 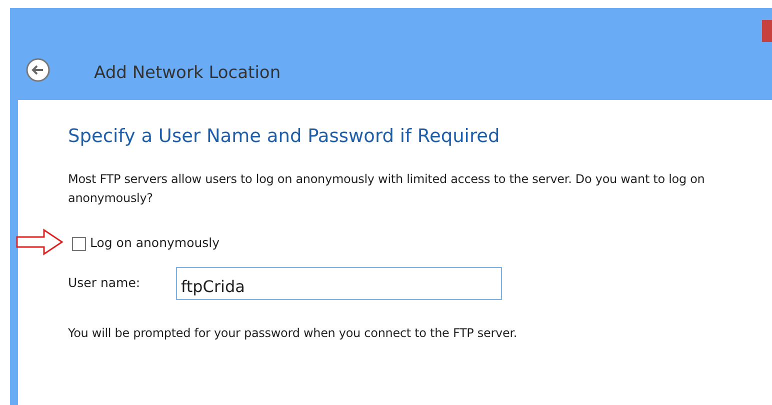 What do you see at coordinates (387, 189) in the screenshot?
I see `description-text: Most FTP servers allow users to log on anonymously with limited access to the server. Do you want to log on anonymously?` at bounding box center [387, 189].